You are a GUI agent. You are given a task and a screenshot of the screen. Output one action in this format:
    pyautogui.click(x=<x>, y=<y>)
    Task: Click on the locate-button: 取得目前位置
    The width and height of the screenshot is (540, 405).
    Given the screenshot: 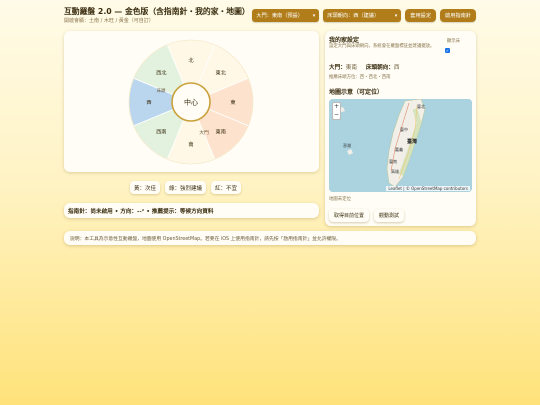 What is the action you would take?
    pyautogui.click(x=349, y=215)
    